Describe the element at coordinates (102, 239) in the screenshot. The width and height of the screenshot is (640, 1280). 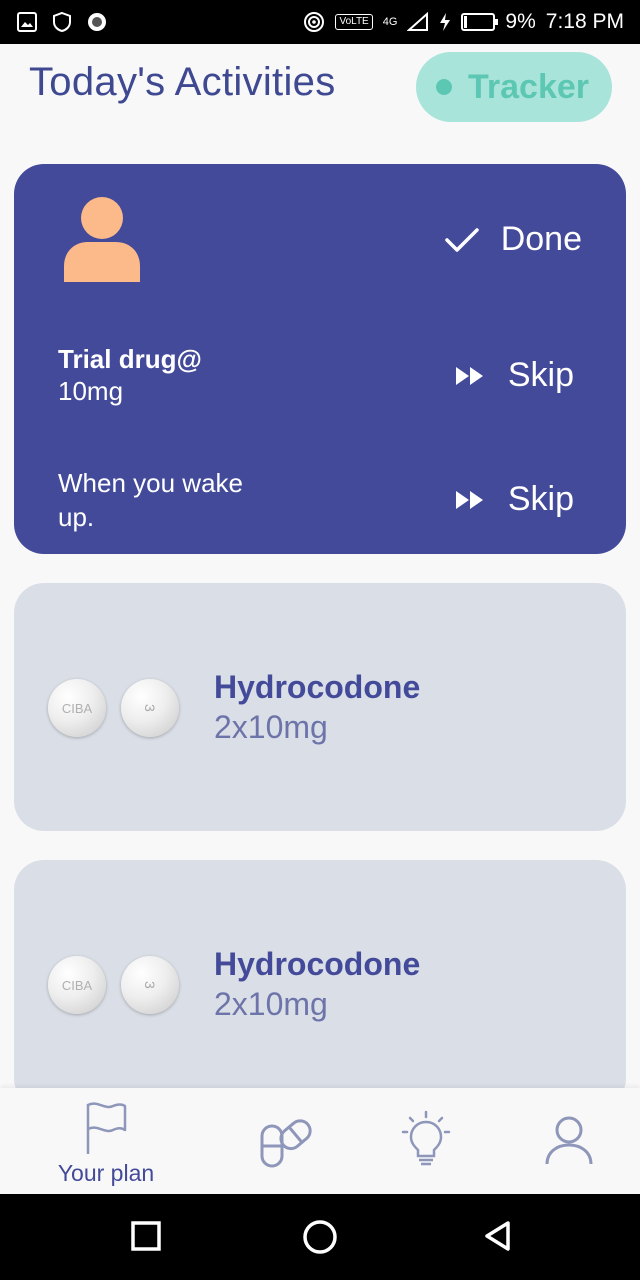
I see `avatar-icon` at that location.